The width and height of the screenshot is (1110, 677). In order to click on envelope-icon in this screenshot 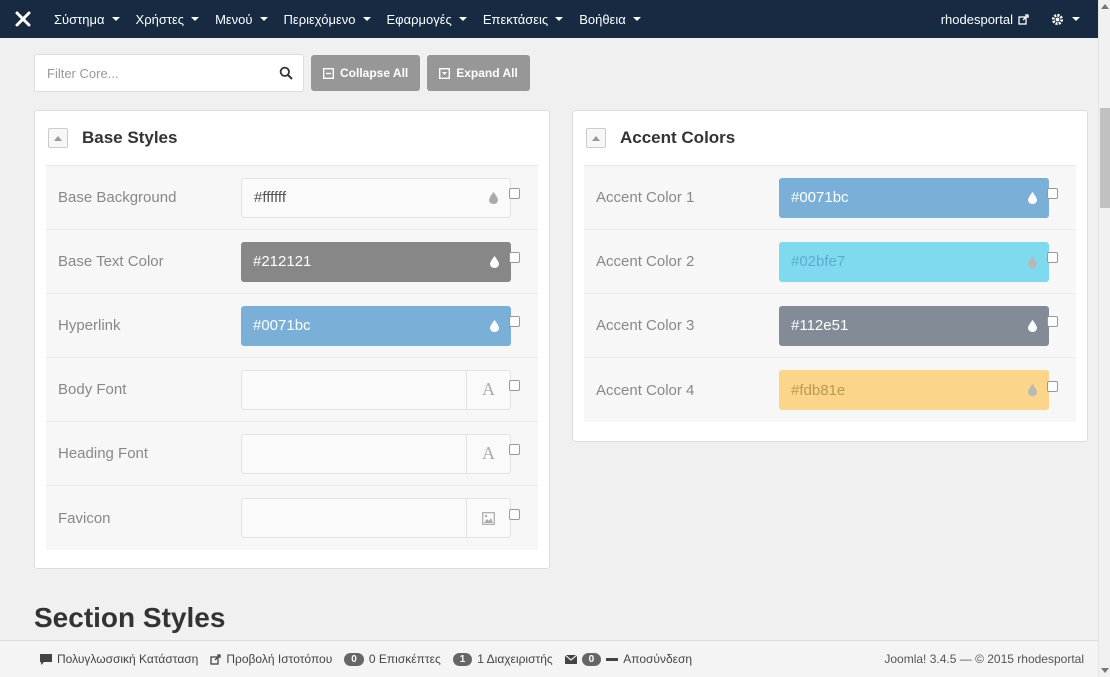, I will do `click(570, 659)`.